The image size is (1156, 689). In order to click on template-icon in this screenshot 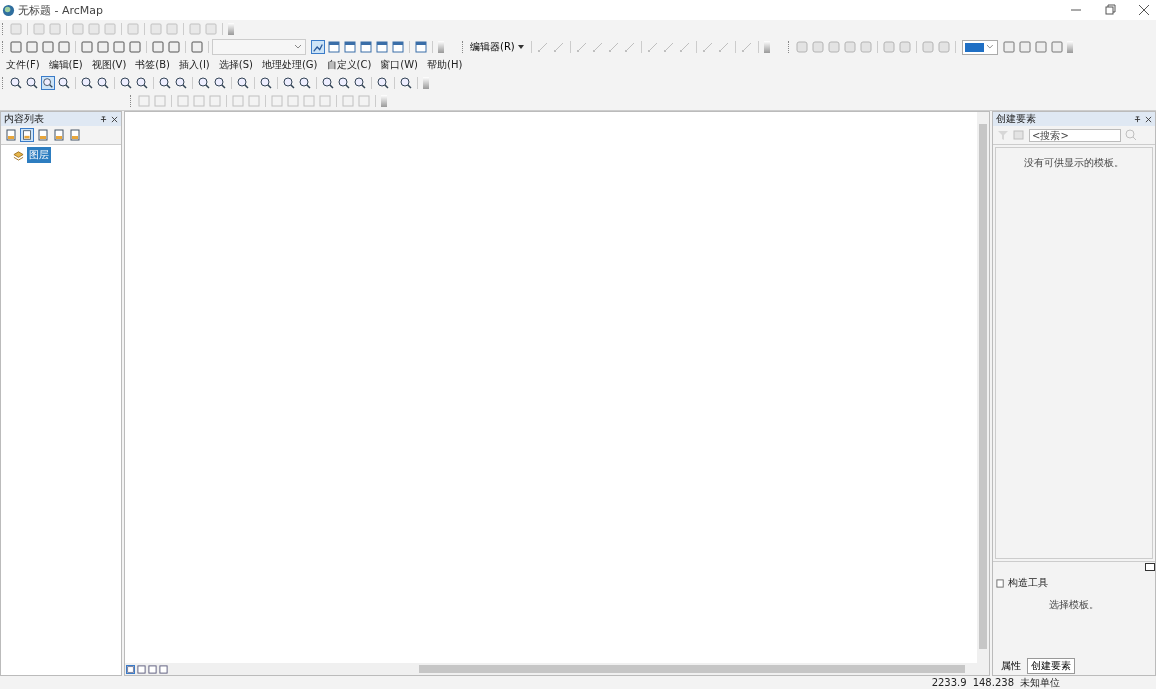, I will do `click(1019, 135)`.